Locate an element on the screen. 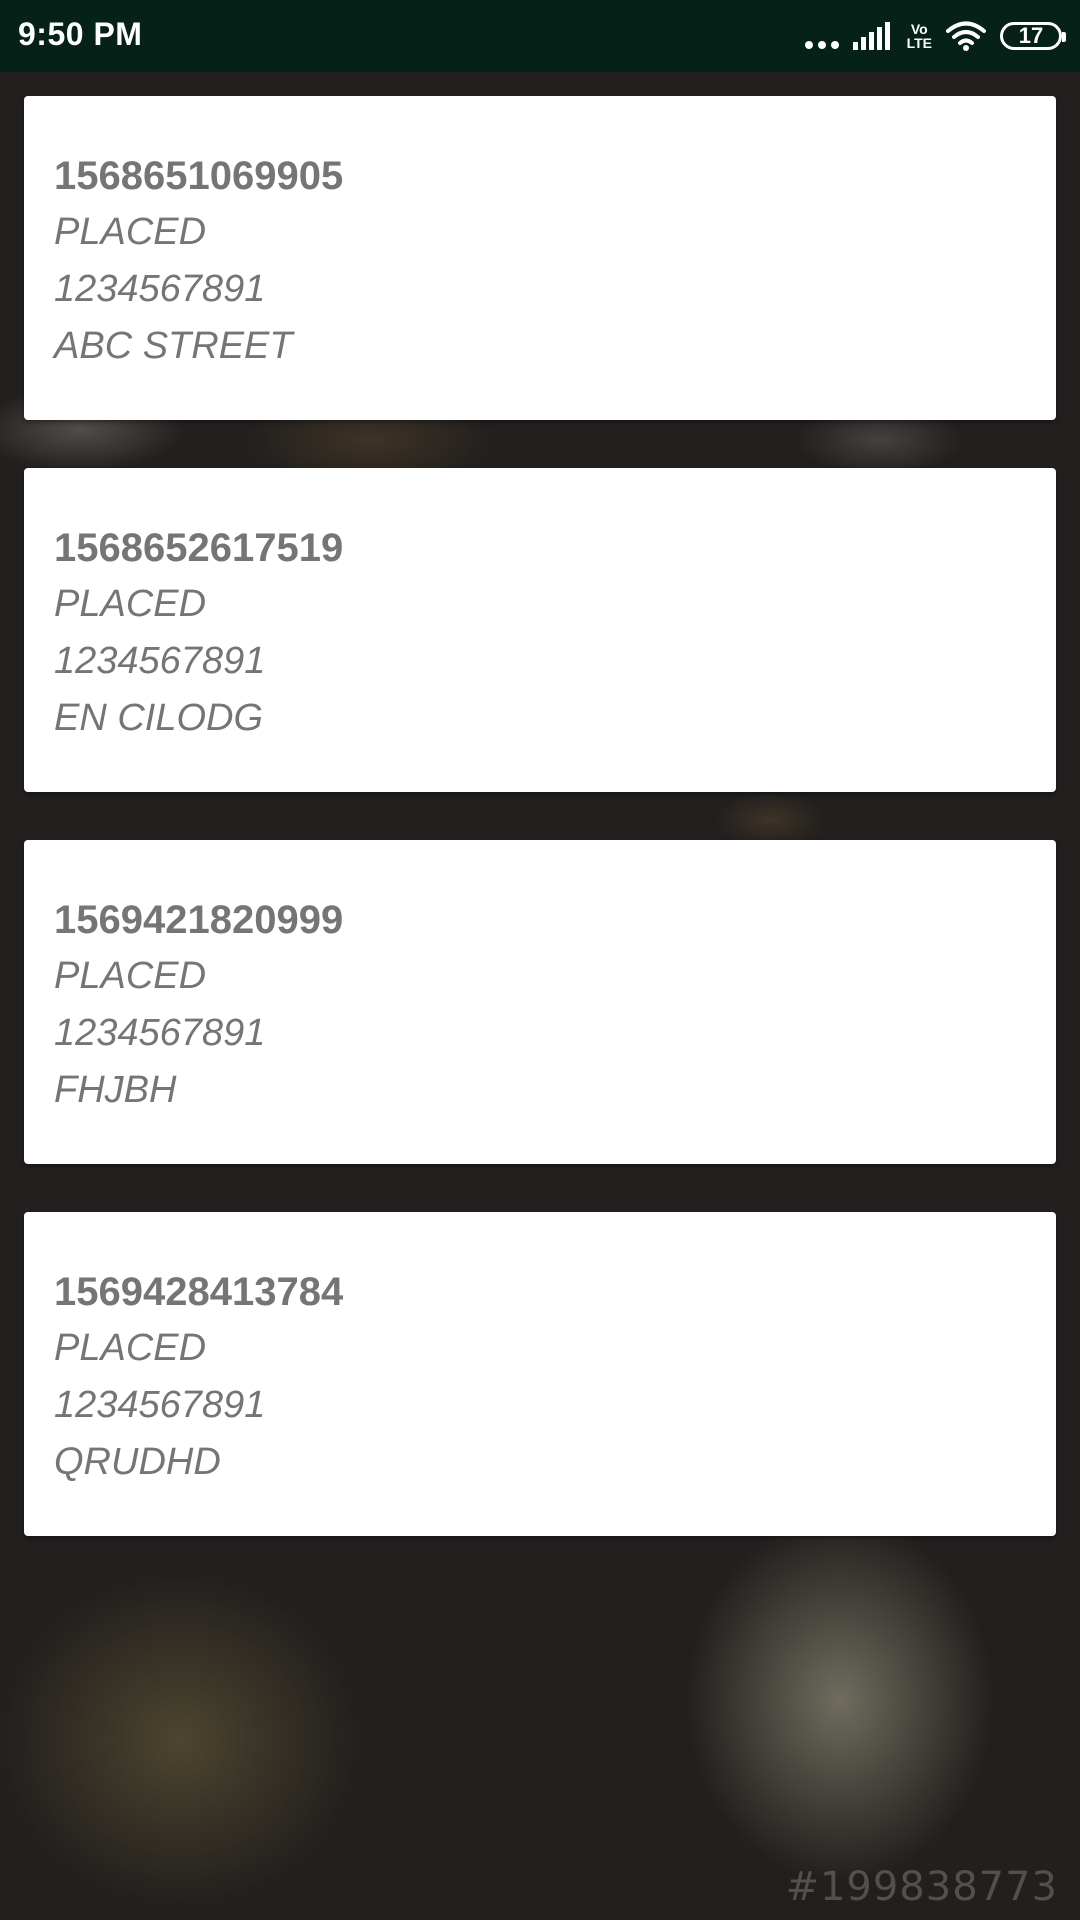 This screenshot has width=1080, height=1920. battery-icon: 17 is located at coordinates (1033, 36).